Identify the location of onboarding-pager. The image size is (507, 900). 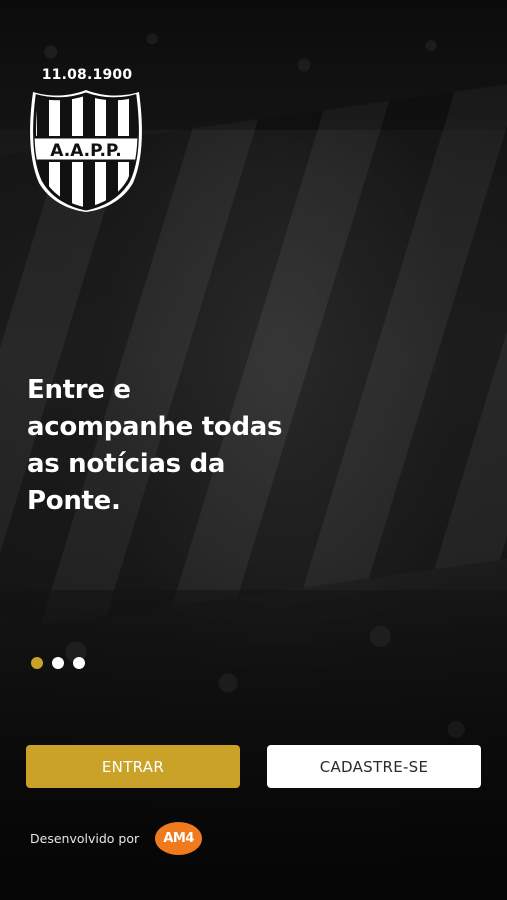
(58, 663).